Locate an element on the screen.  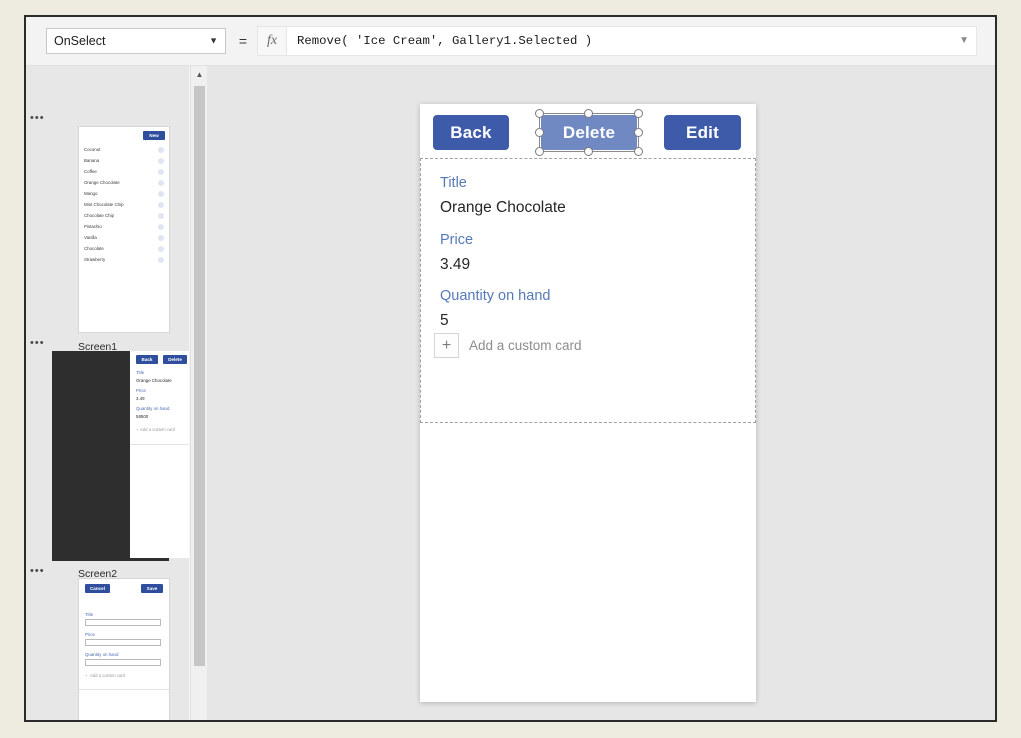
field-value-title: Orange Chocolate is located at coordinates (503, 207).